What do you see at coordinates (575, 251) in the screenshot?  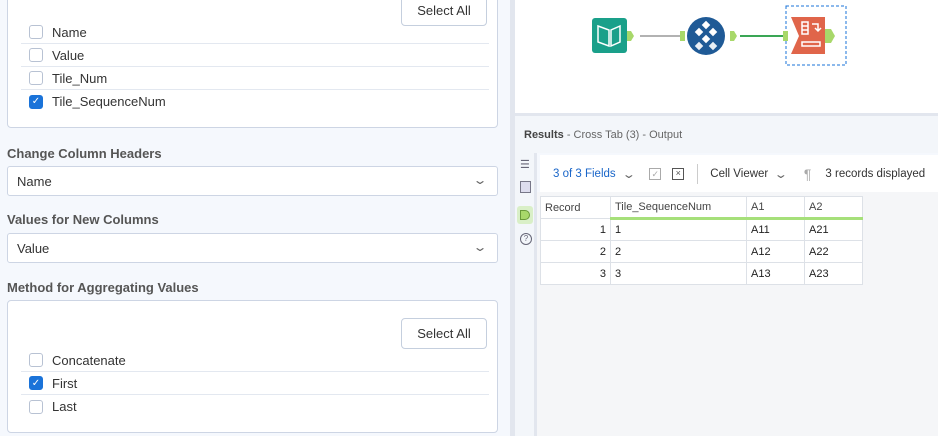 I see `record-number: 2` at bounding box center [575, 251].